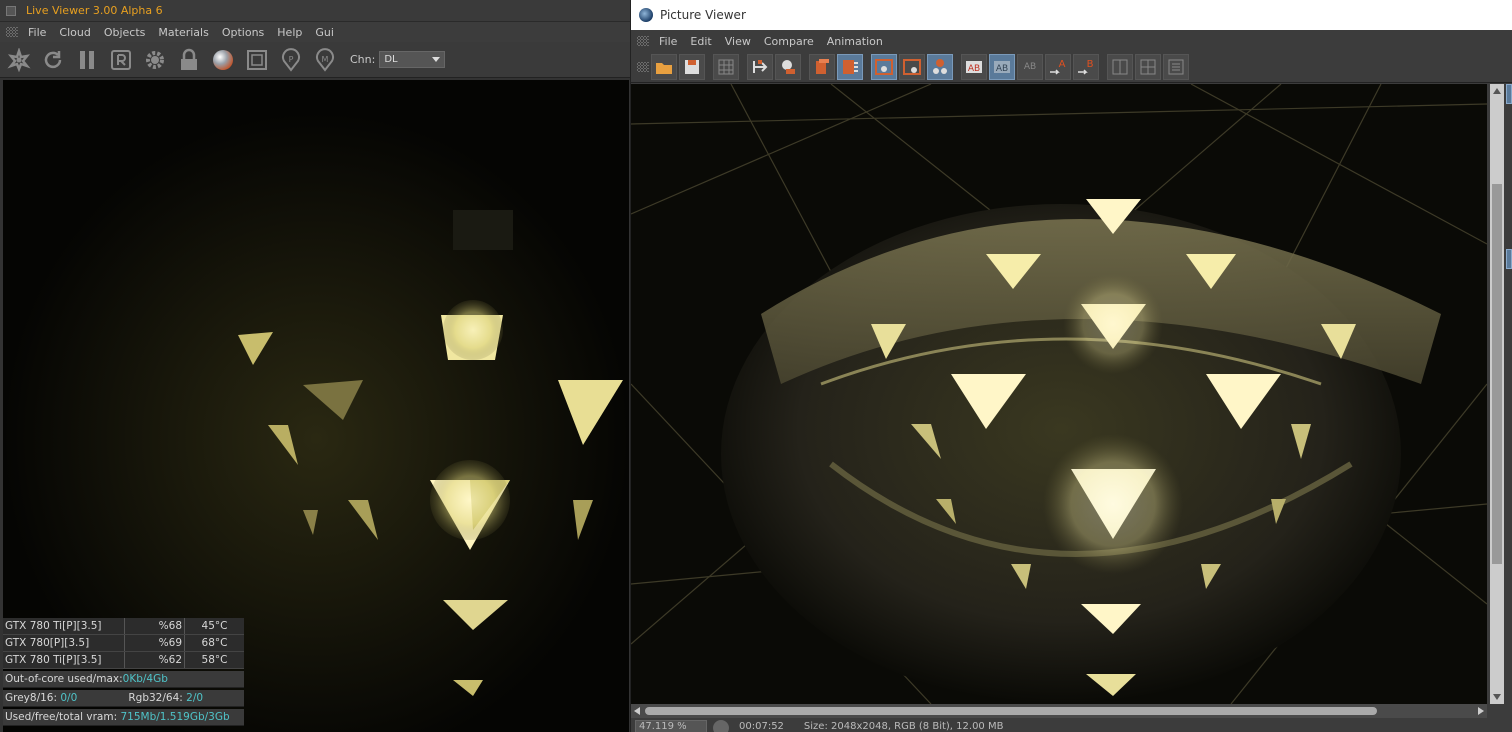 The image size is (1512, 732). I want to click on live-viewer-toolbar: P M Chn: DL, so click(315, 60).